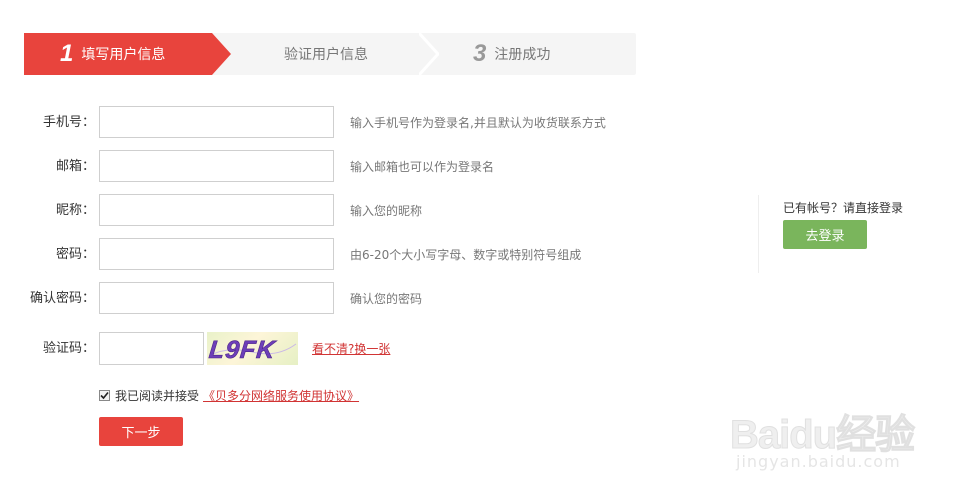  I want to click on confirm-password-label: 确认密码：, so click(62, 298).